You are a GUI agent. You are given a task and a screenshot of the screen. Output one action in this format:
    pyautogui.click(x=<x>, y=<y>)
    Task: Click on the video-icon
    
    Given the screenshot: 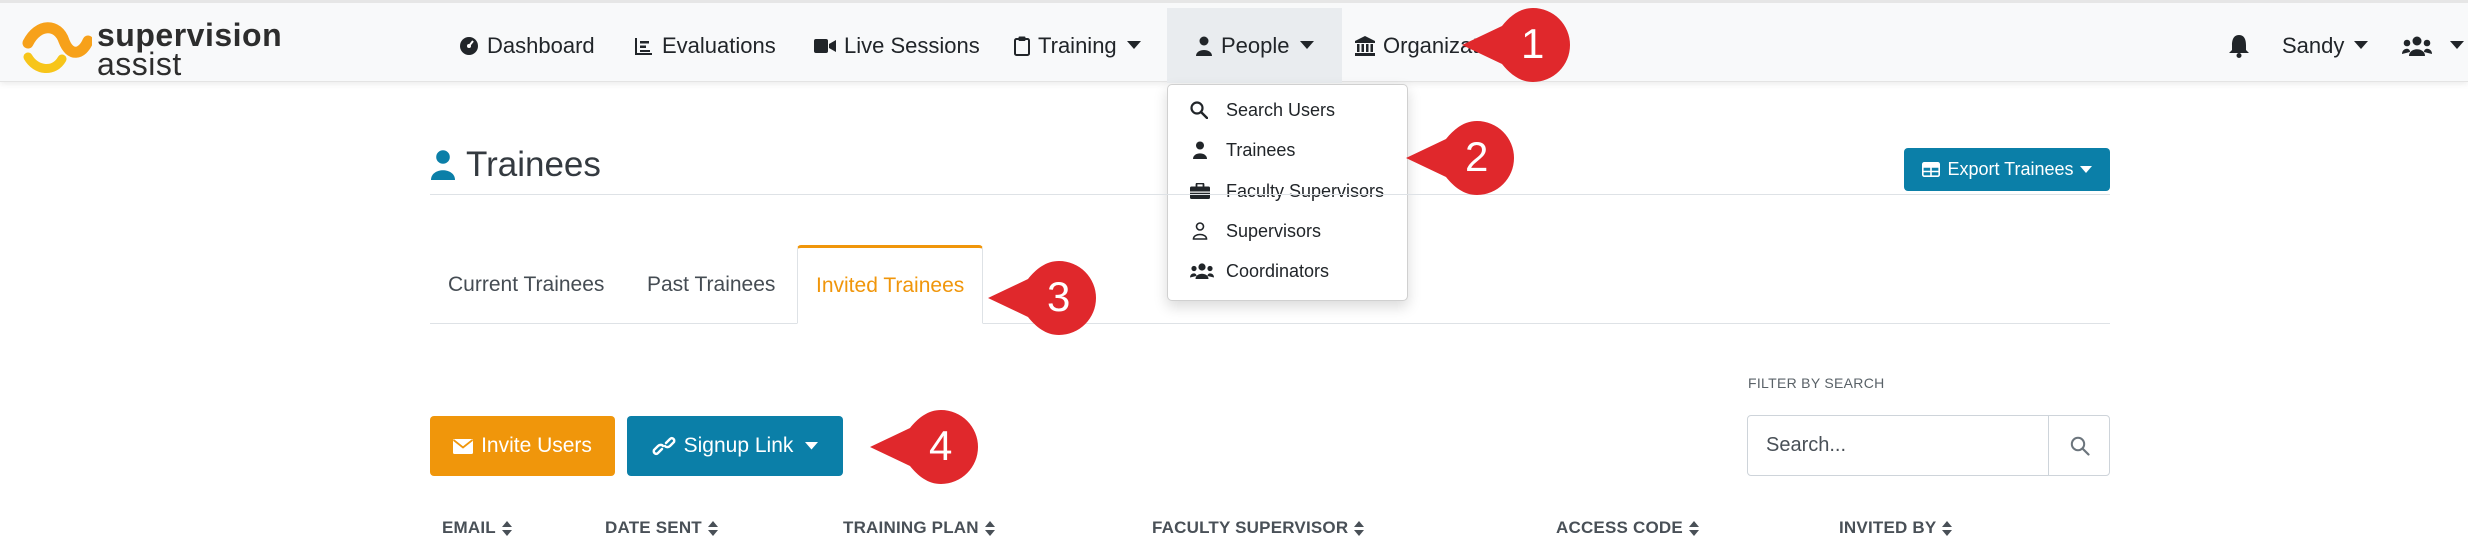 What is the action you would take?
    pyautogui.click(x=825, y=45)
    